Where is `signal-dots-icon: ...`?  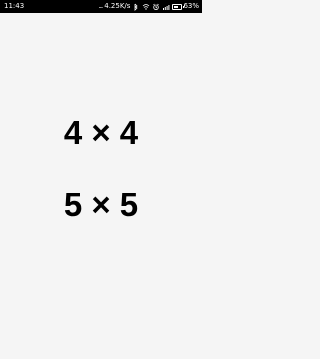 signal-dots-icon: ... is located at coordinates (101, 6).